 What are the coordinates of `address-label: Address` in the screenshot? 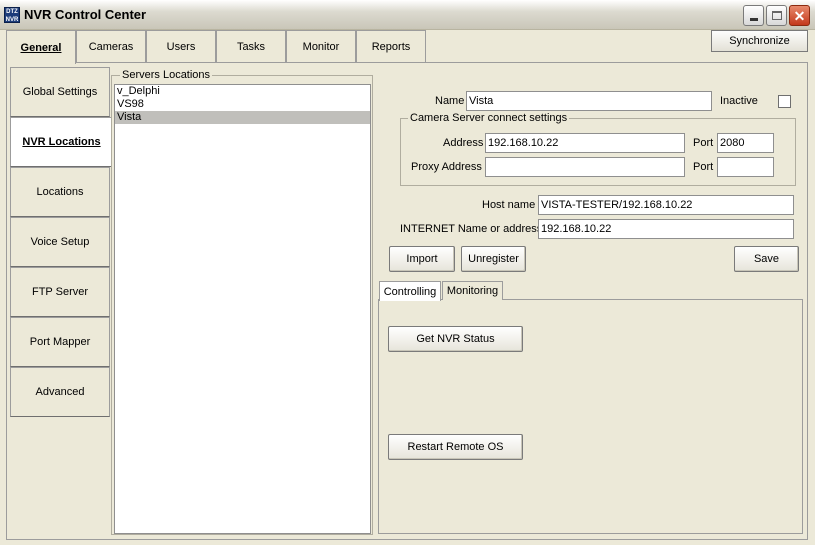 It's located at (463, 143).